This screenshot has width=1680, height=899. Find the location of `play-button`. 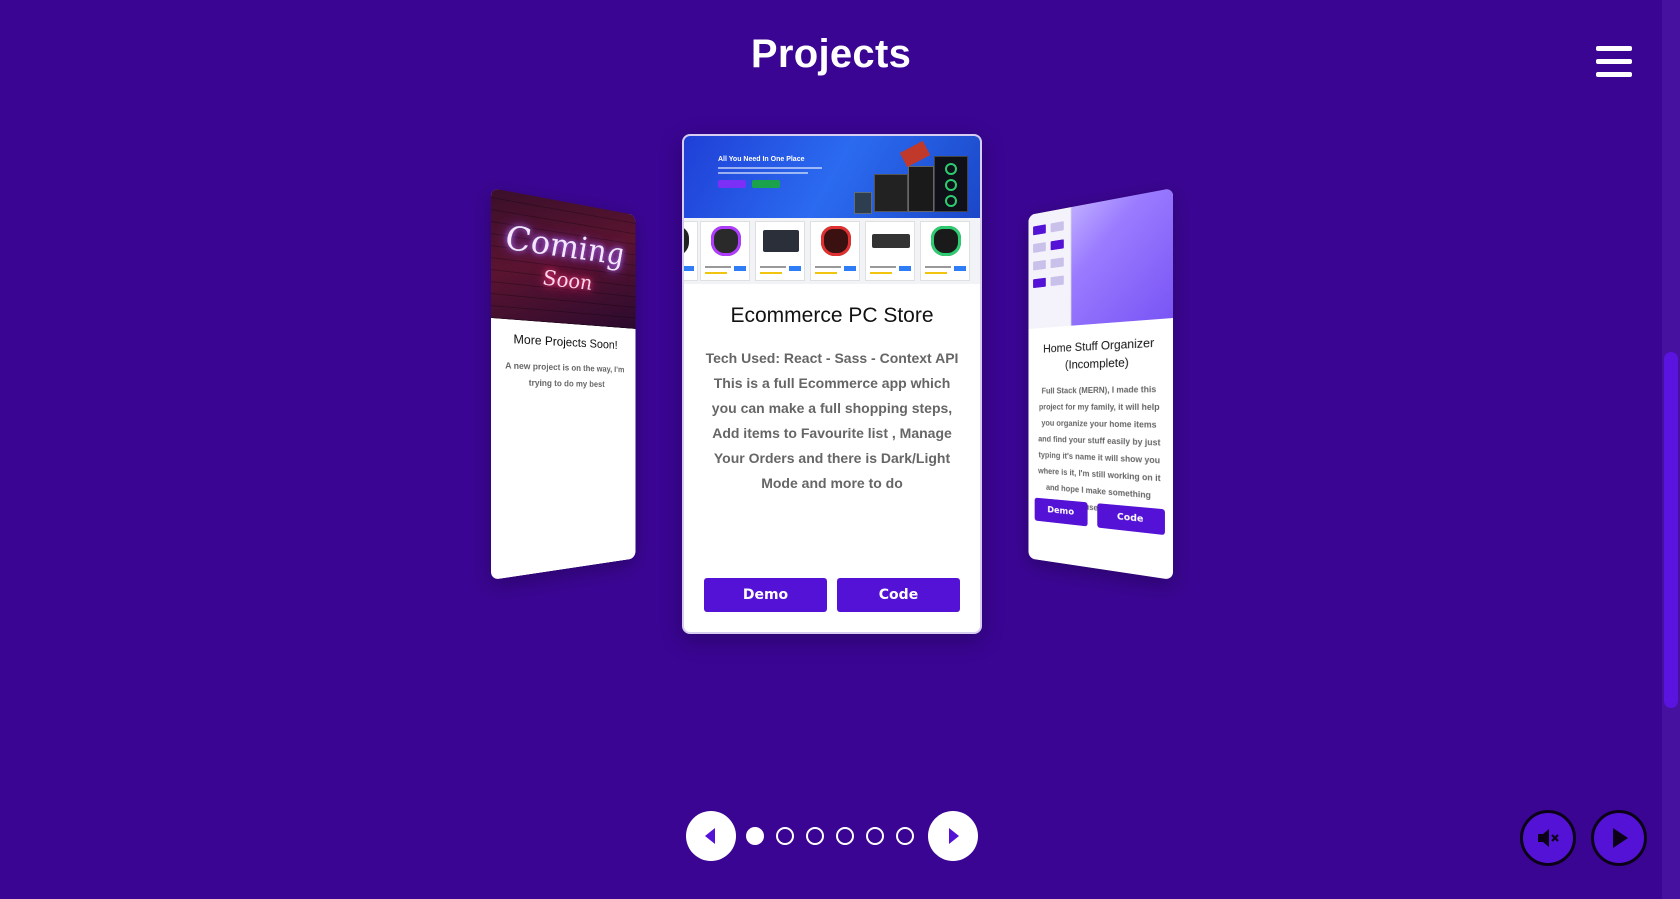

play-button is located at coordinates (1619, 838).